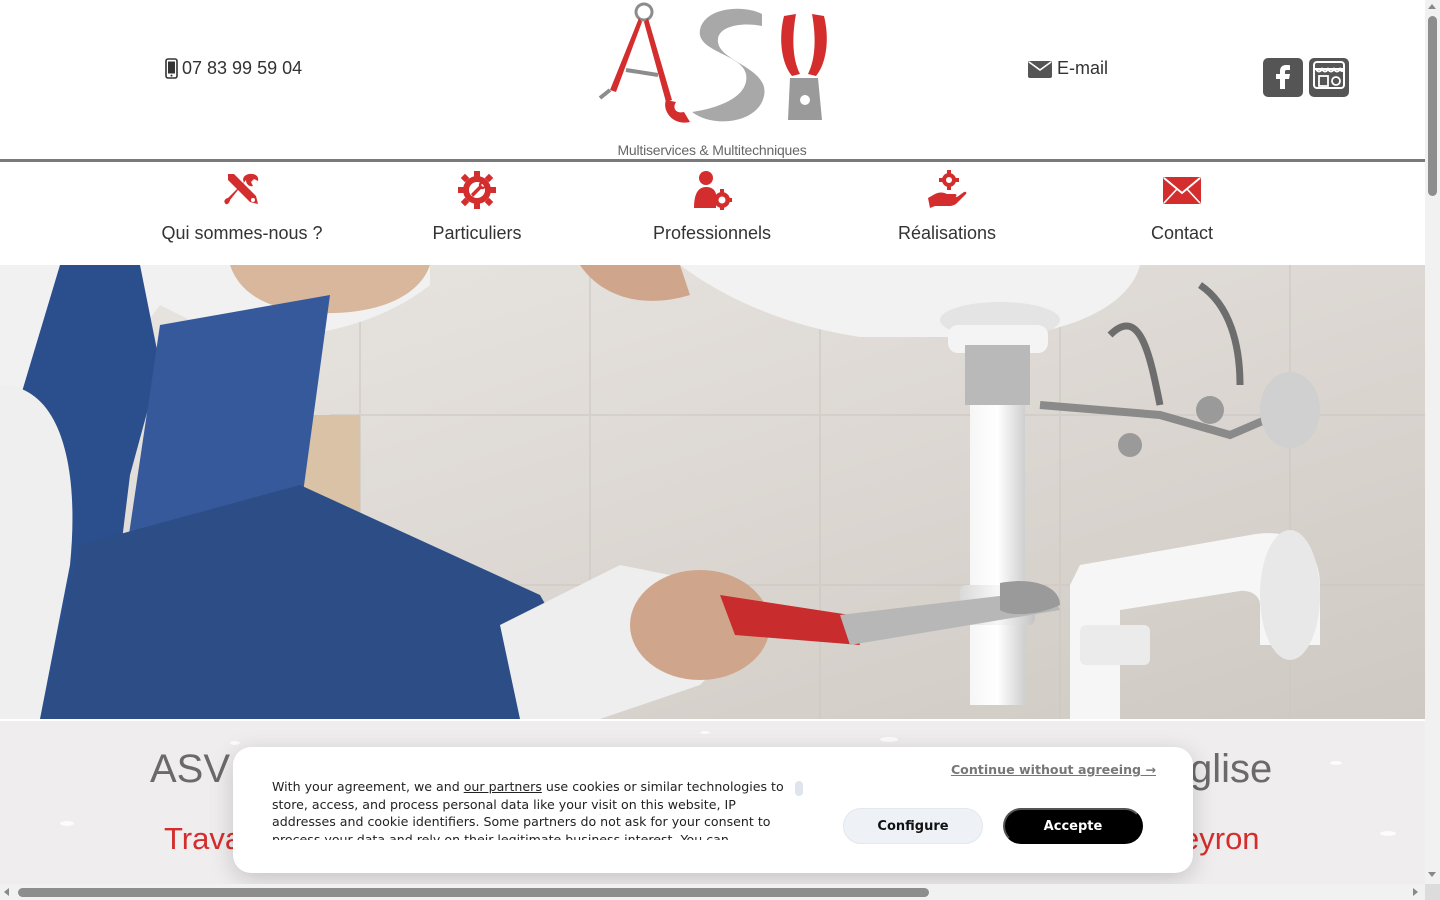  I want to click on shop-button, so click(1329, 77).